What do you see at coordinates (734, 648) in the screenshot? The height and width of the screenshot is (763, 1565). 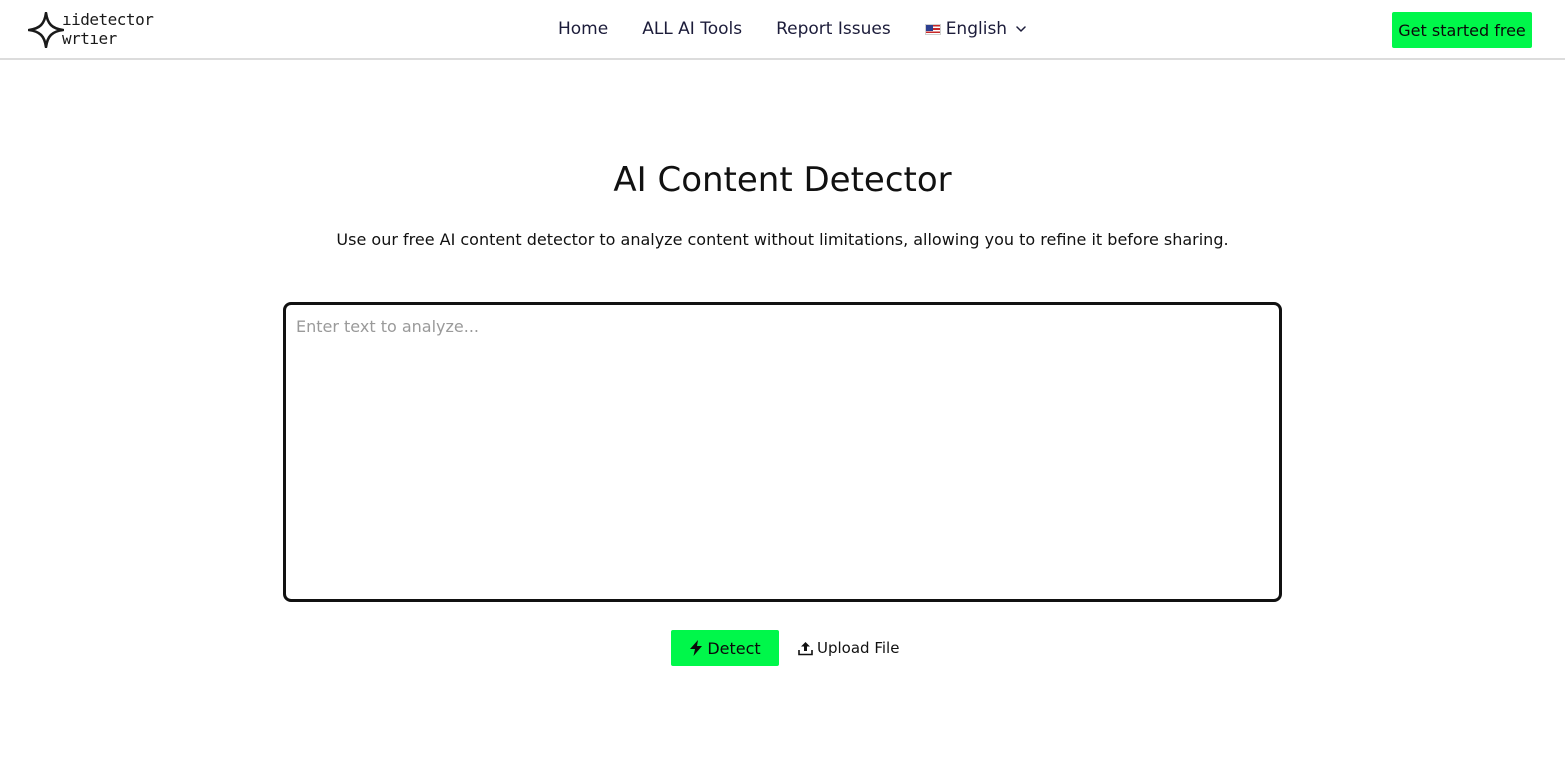 I see `detect-label: Detect` at bounding box center [734, 648].